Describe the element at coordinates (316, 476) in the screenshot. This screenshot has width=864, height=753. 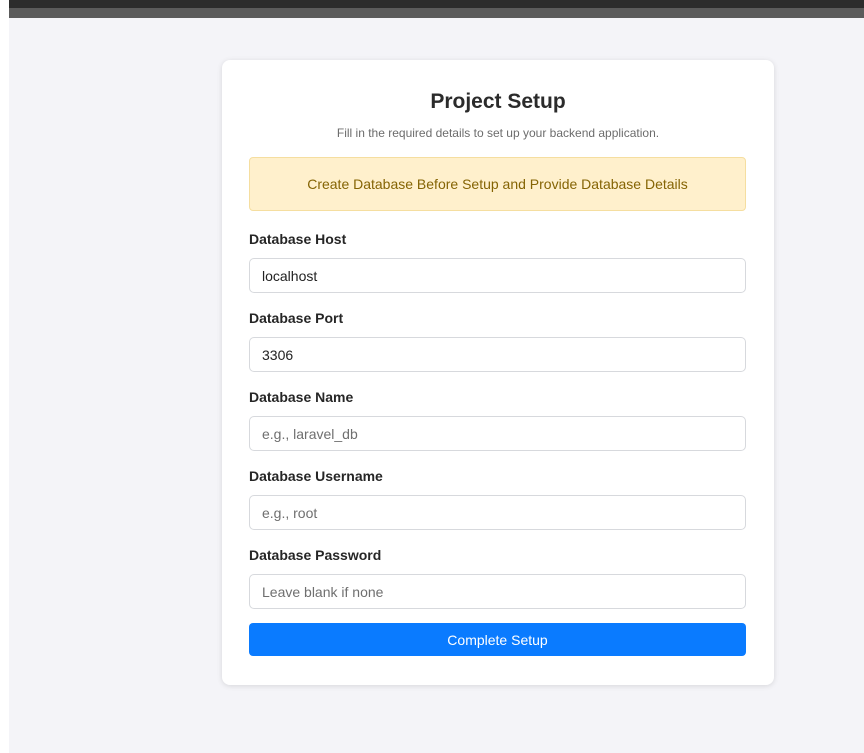
I see `database-username-label: Database Username` at that location.